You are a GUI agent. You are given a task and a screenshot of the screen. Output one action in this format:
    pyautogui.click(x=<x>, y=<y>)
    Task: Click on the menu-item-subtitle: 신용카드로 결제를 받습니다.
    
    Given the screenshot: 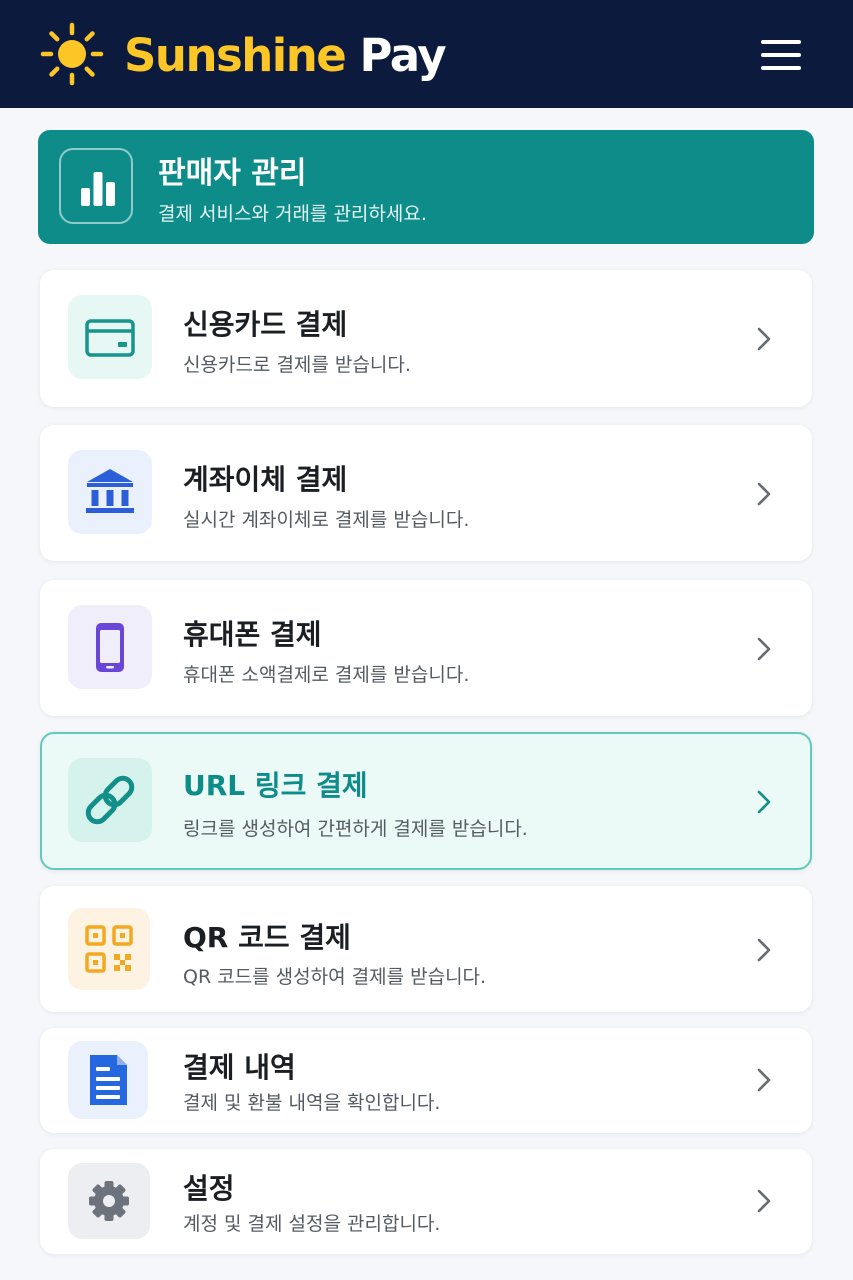 What is the action you would take?
    pyautogui.click(x=297, y=365)
    